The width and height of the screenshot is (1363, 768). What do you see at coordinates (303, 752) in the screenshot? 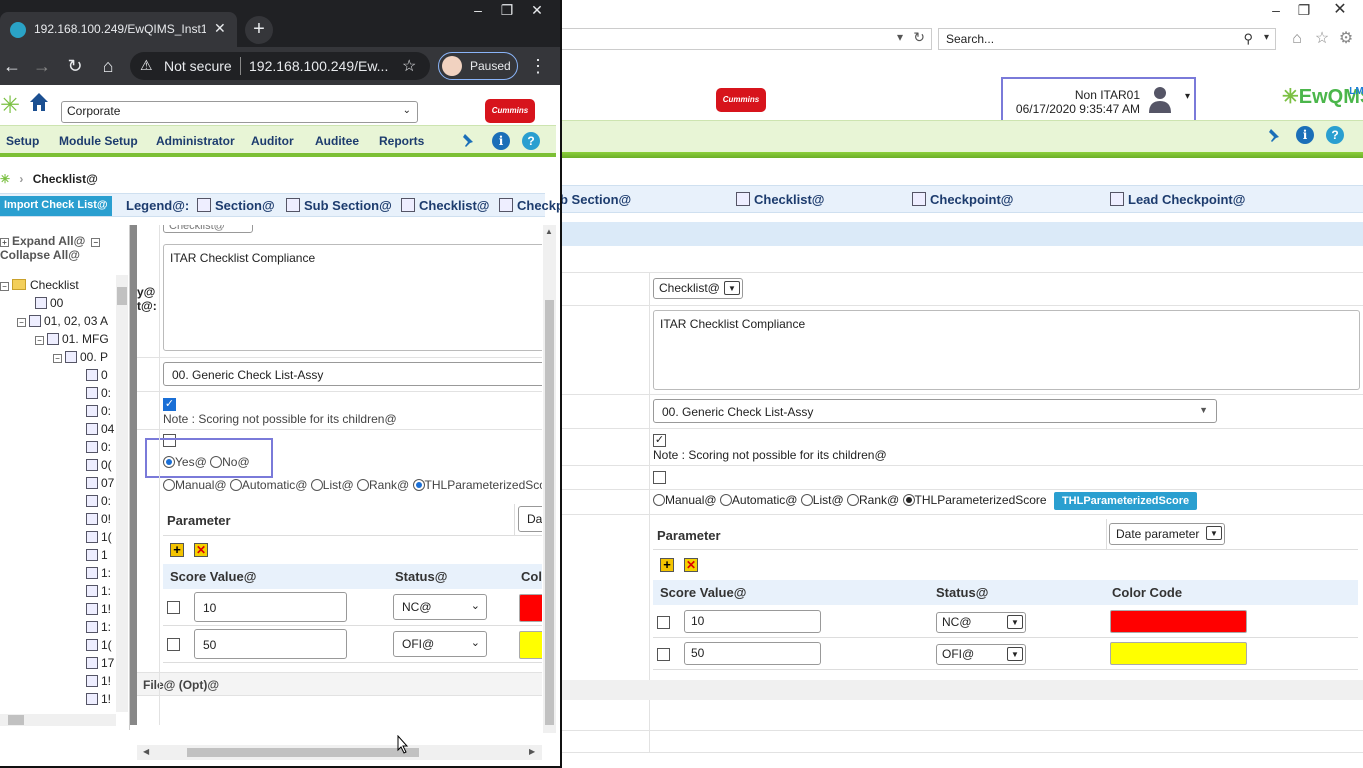
I see `form-hscroll-thumb` at bounding box center [303, 752].